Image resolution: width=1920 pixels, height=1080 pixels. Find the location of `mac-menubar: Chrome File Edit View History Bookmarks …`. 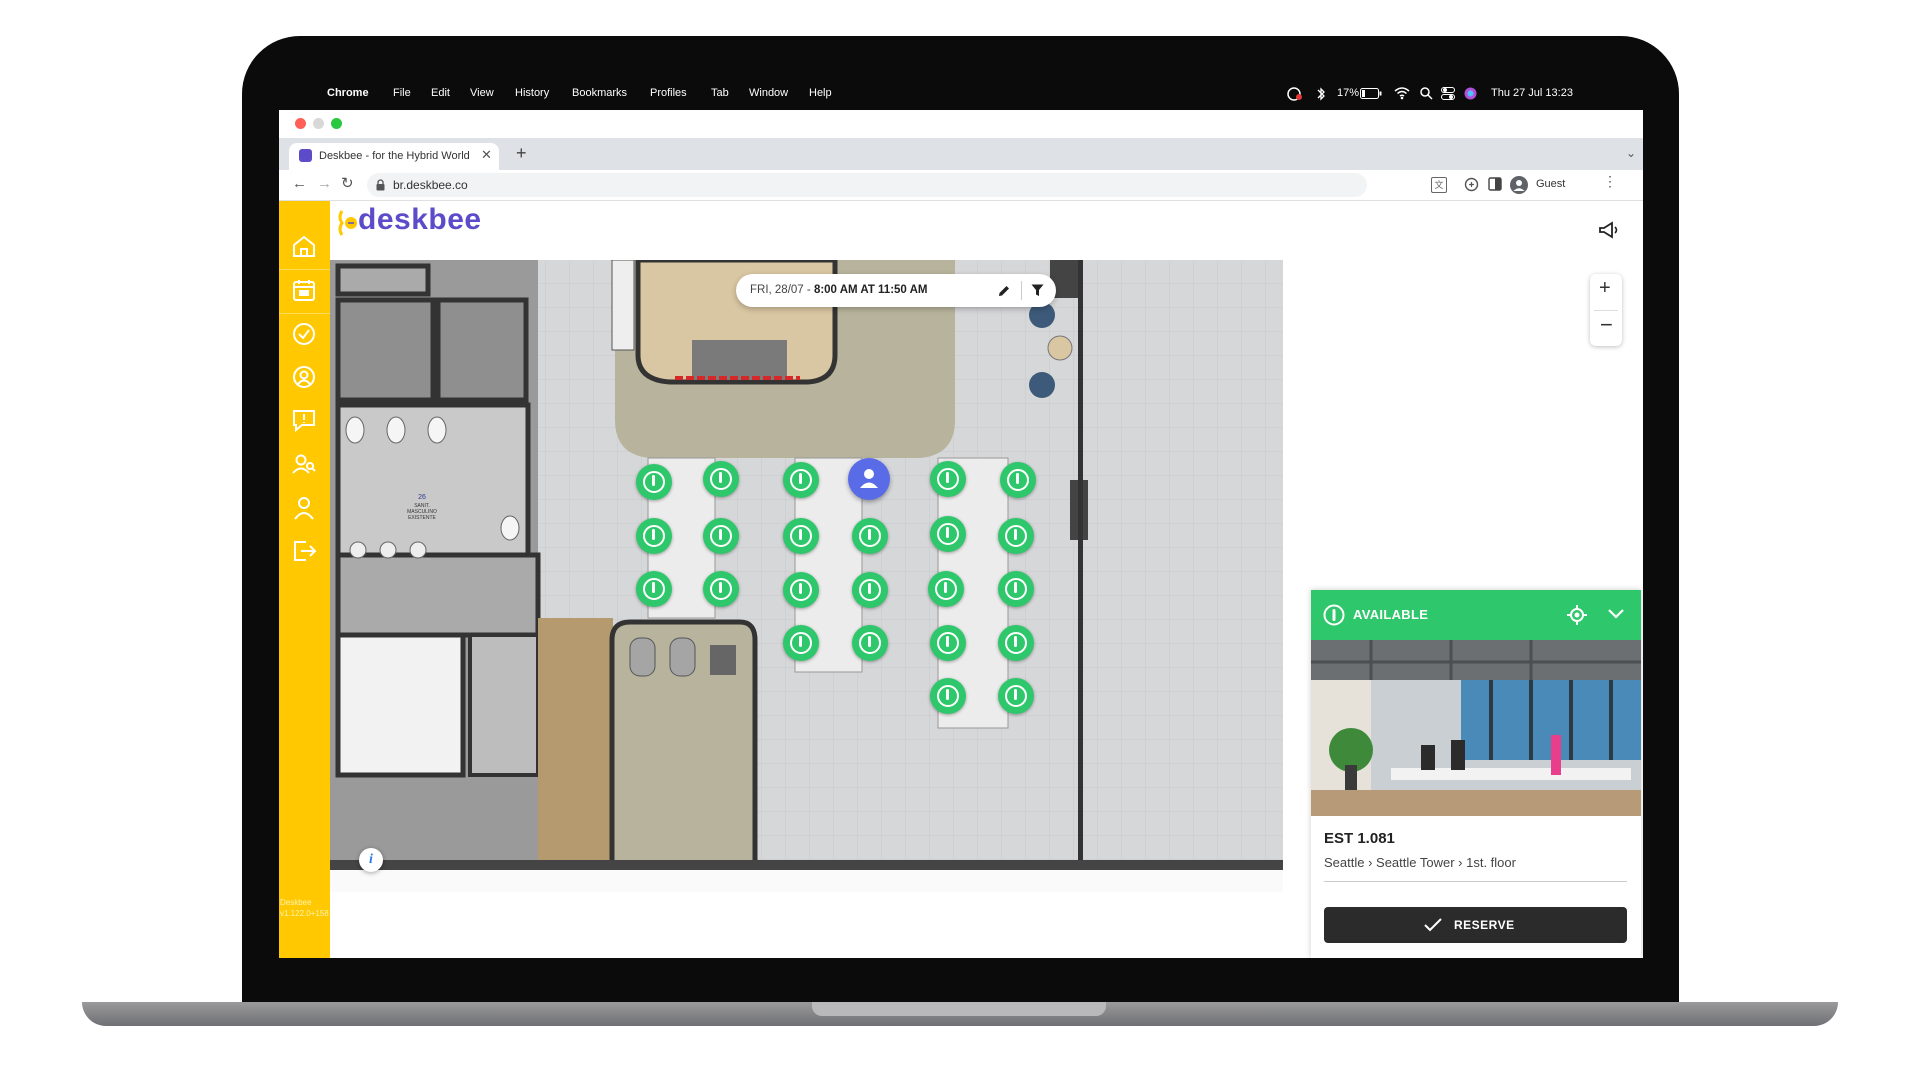

mac-menubar: Chrome File Edit View History Bookmarks … is located at coordinates (961, 94).